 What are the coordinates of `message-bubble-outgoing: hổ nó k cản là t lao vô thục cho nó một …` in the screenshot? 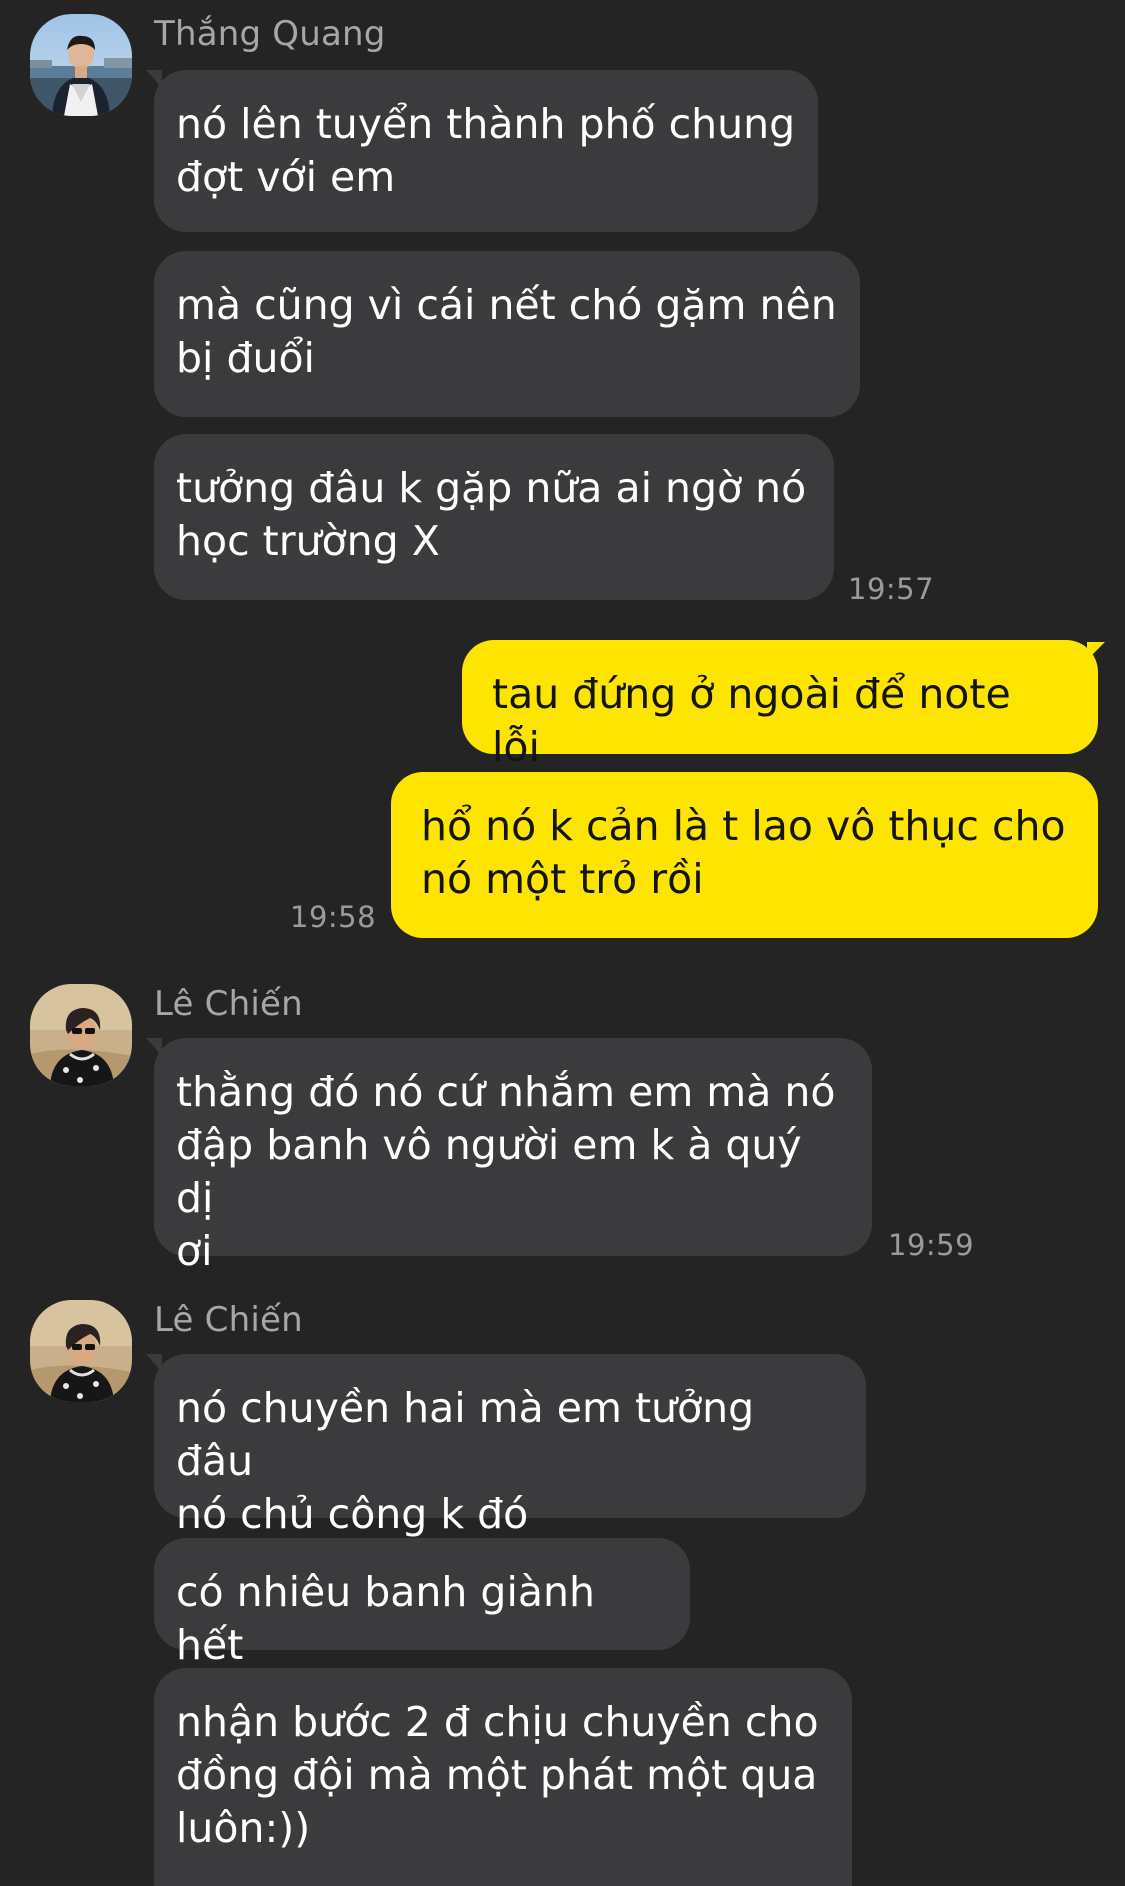 It's located at (744, 855).